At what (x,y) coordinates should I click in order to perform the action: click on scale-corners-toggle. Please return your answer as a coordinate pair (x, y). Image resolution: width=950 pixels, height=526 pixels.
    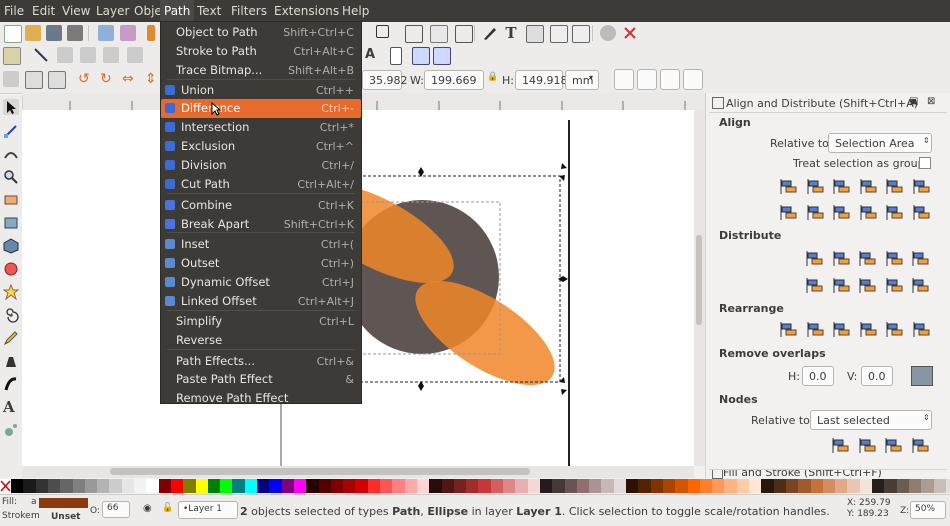
    Looking at the image, I should click on (647, 79).